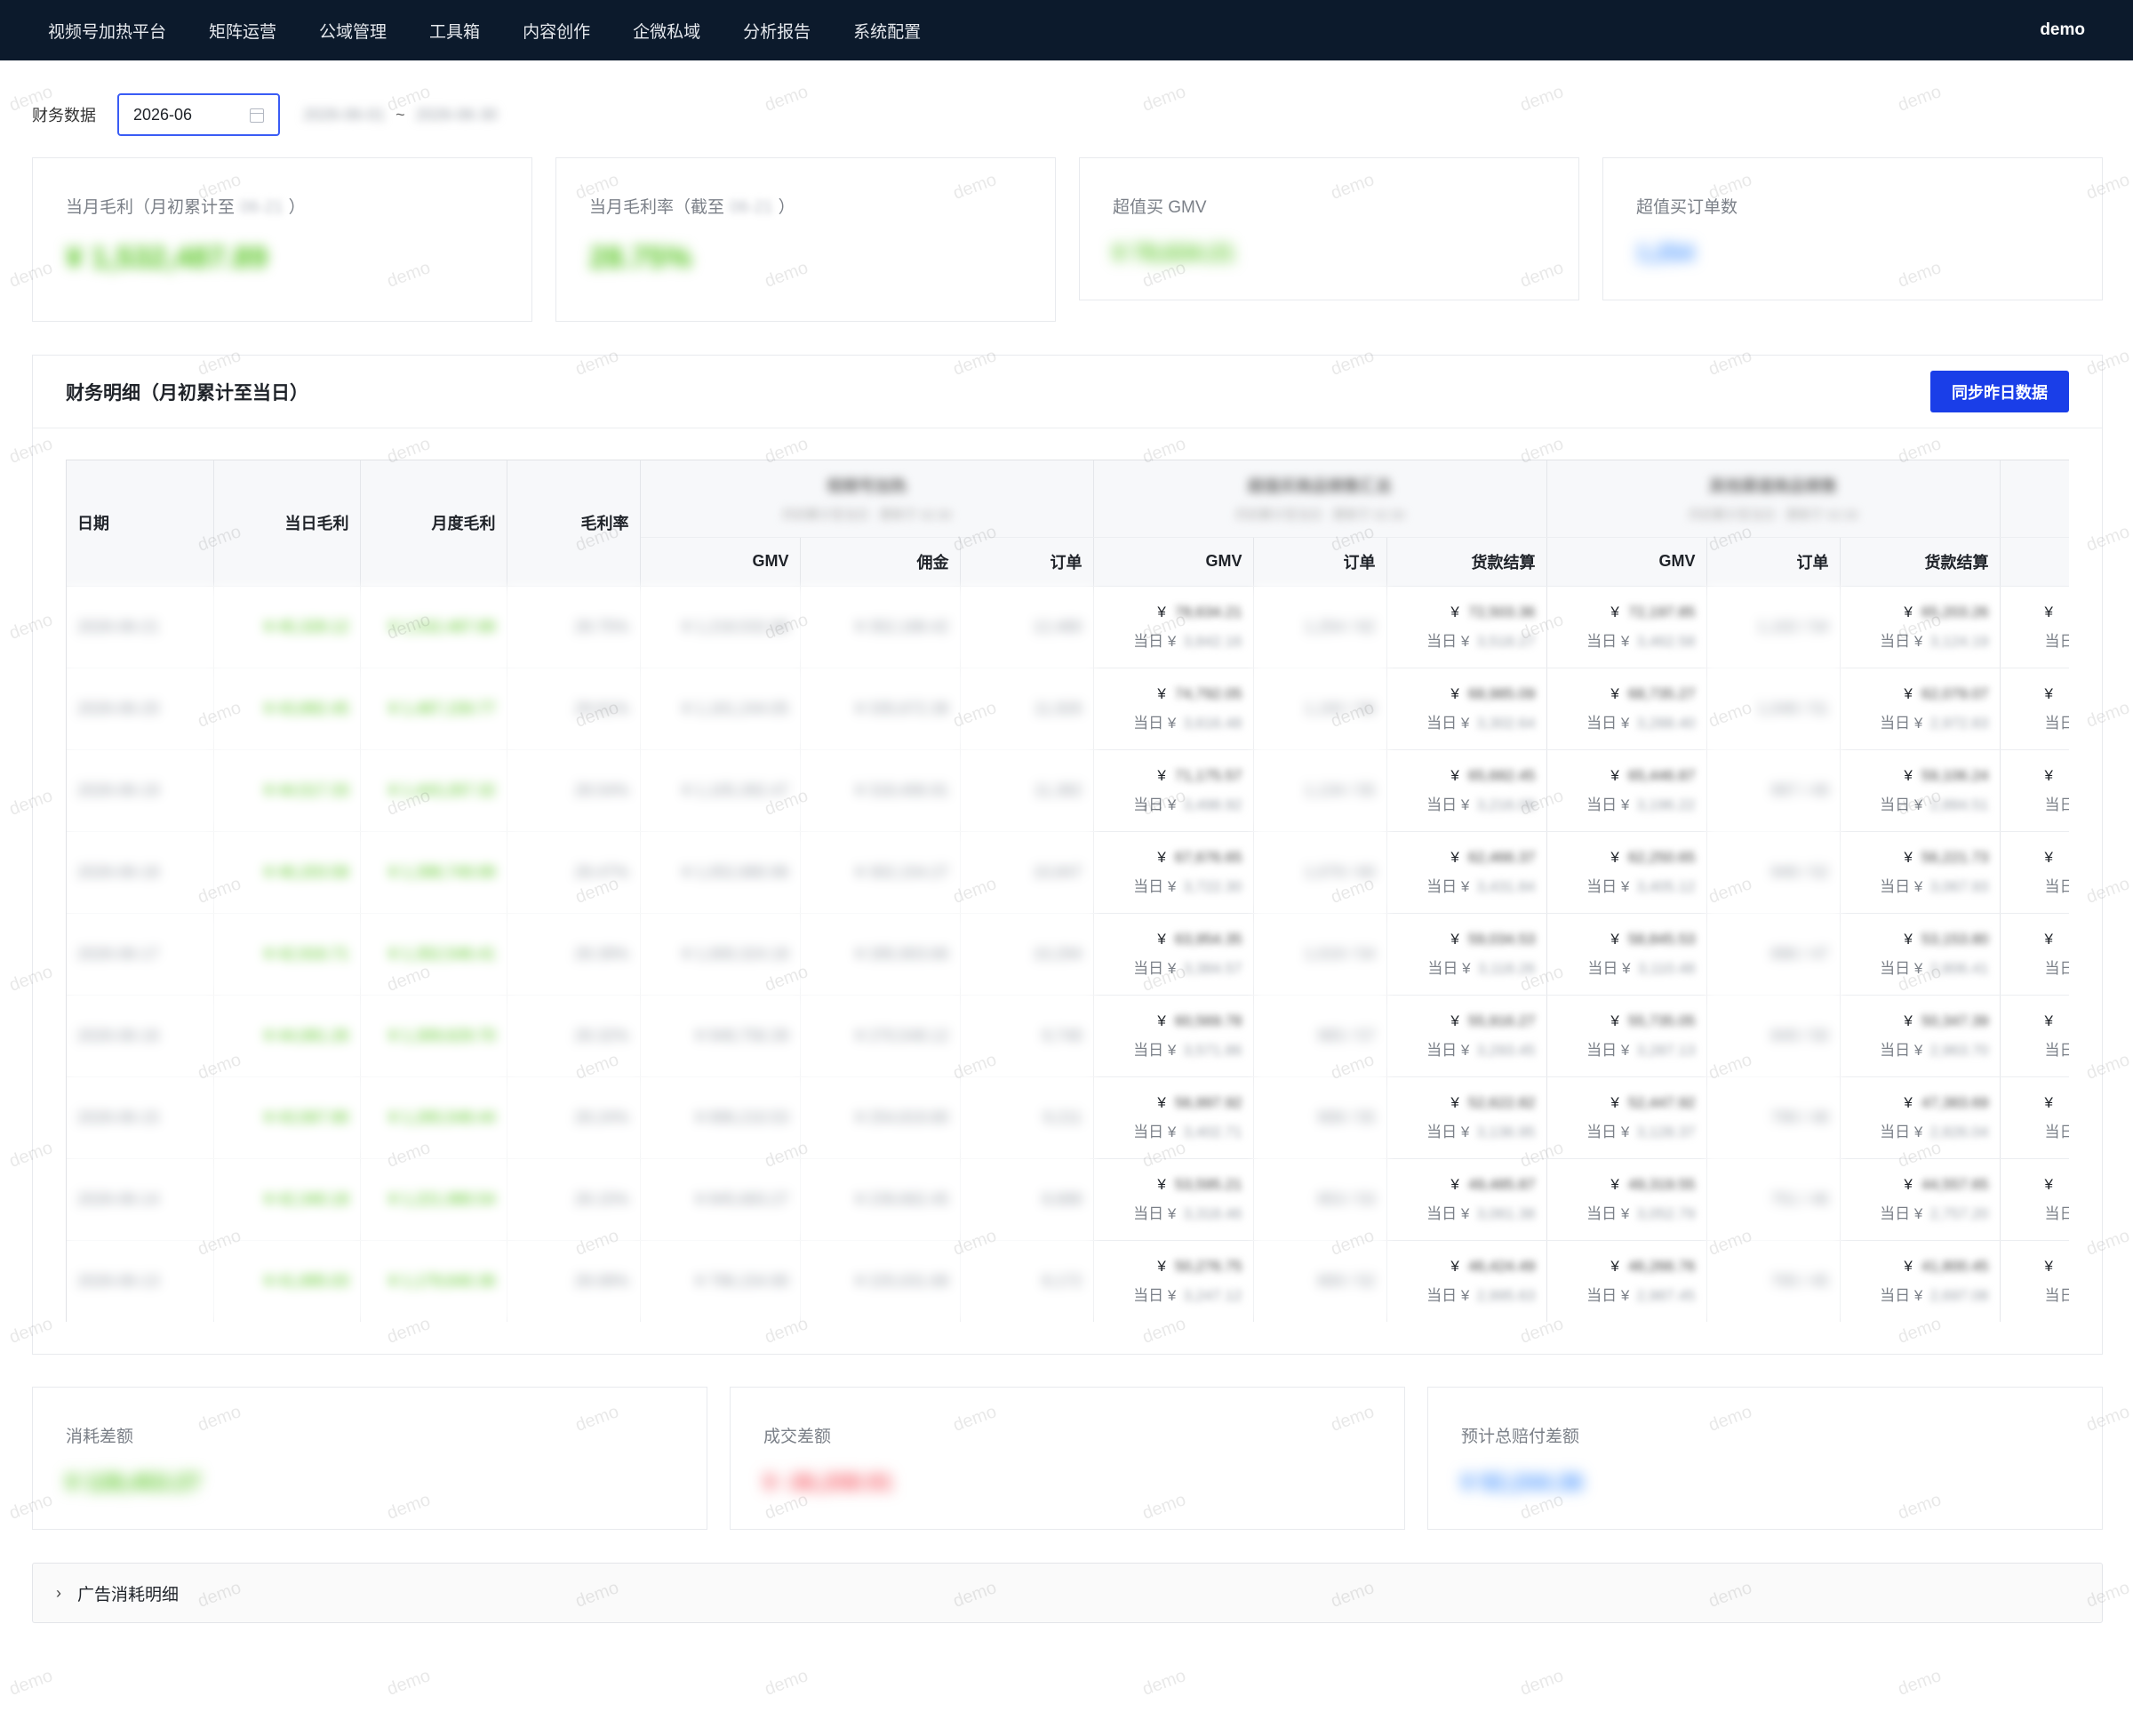 The width and height of the screenshot is (2133, 1736). What do you see at coordinates (1626, 627) in the screenshot?
I see `cell-g3-gmv: ¥72,197.85 当日 ¥ 3,462.58` at bounding box center [1626, 627].